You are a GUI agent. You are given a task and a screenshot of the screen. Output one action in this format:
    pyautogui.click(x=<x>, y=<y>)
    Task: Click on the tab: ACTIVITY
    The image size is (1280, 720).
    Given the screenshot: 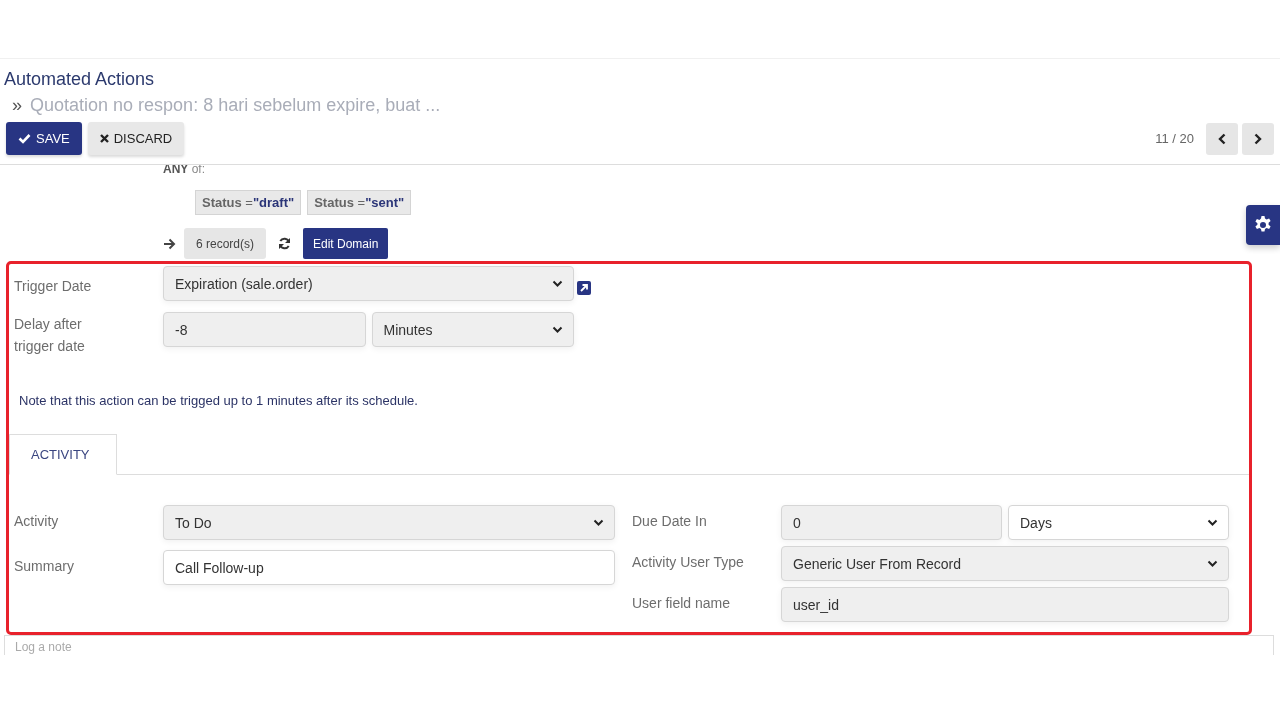 What is the action you would take?
    pyautogui.click(x=63, y=454)
    